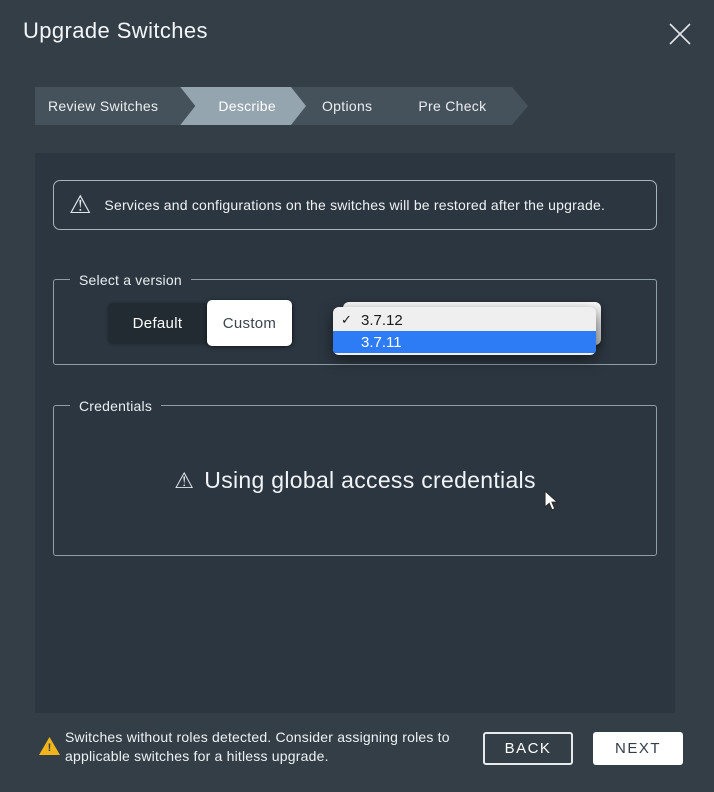 This screenshot has width=714, height=792. I want to click on version-mode-toggle: Default Custom, so click(200, 323).